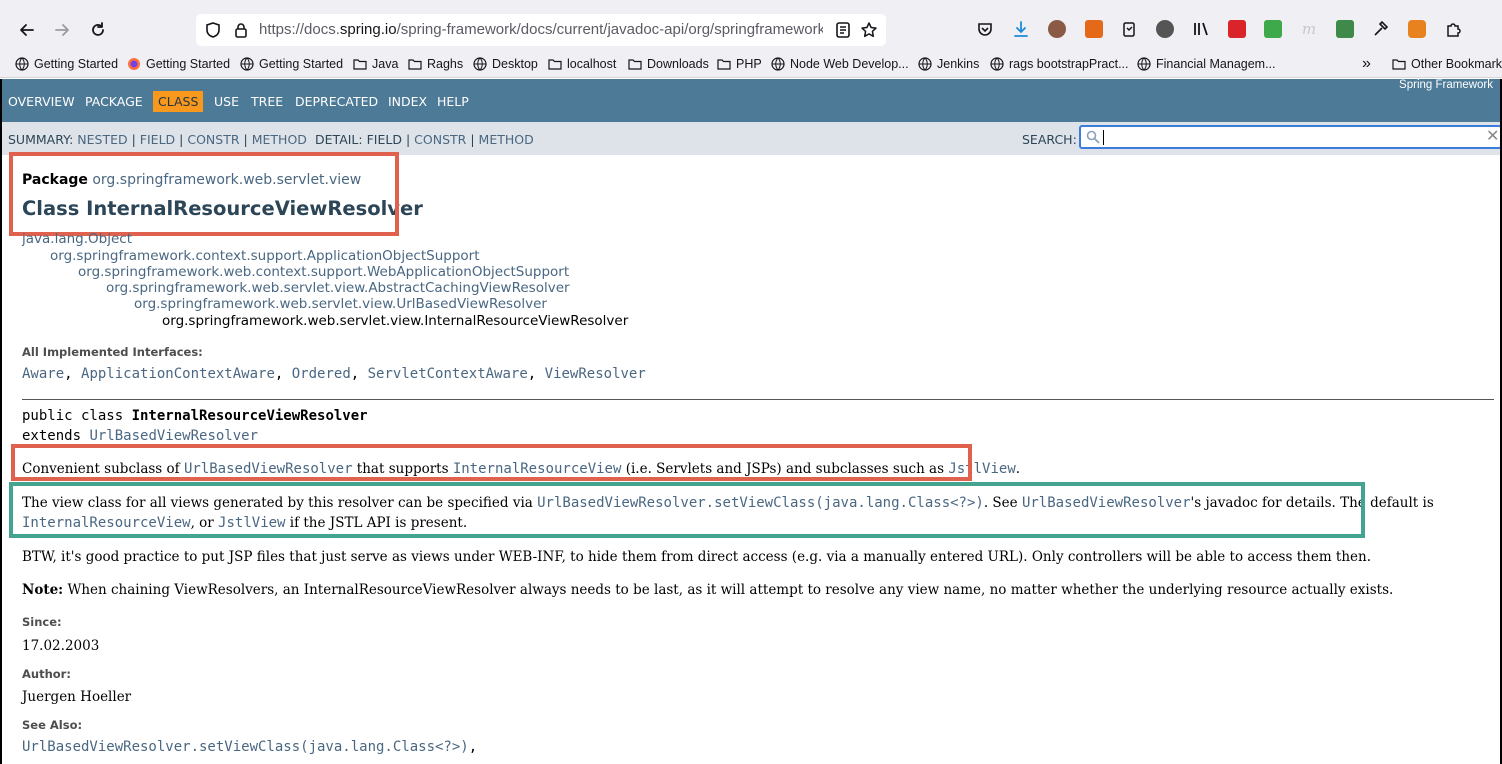 The image size is (1502, 764). What do you see at coordinates (213, 139) in the screenshot?
I see `summary-link-constr: CONSTR` at bounding box center [213, 139].